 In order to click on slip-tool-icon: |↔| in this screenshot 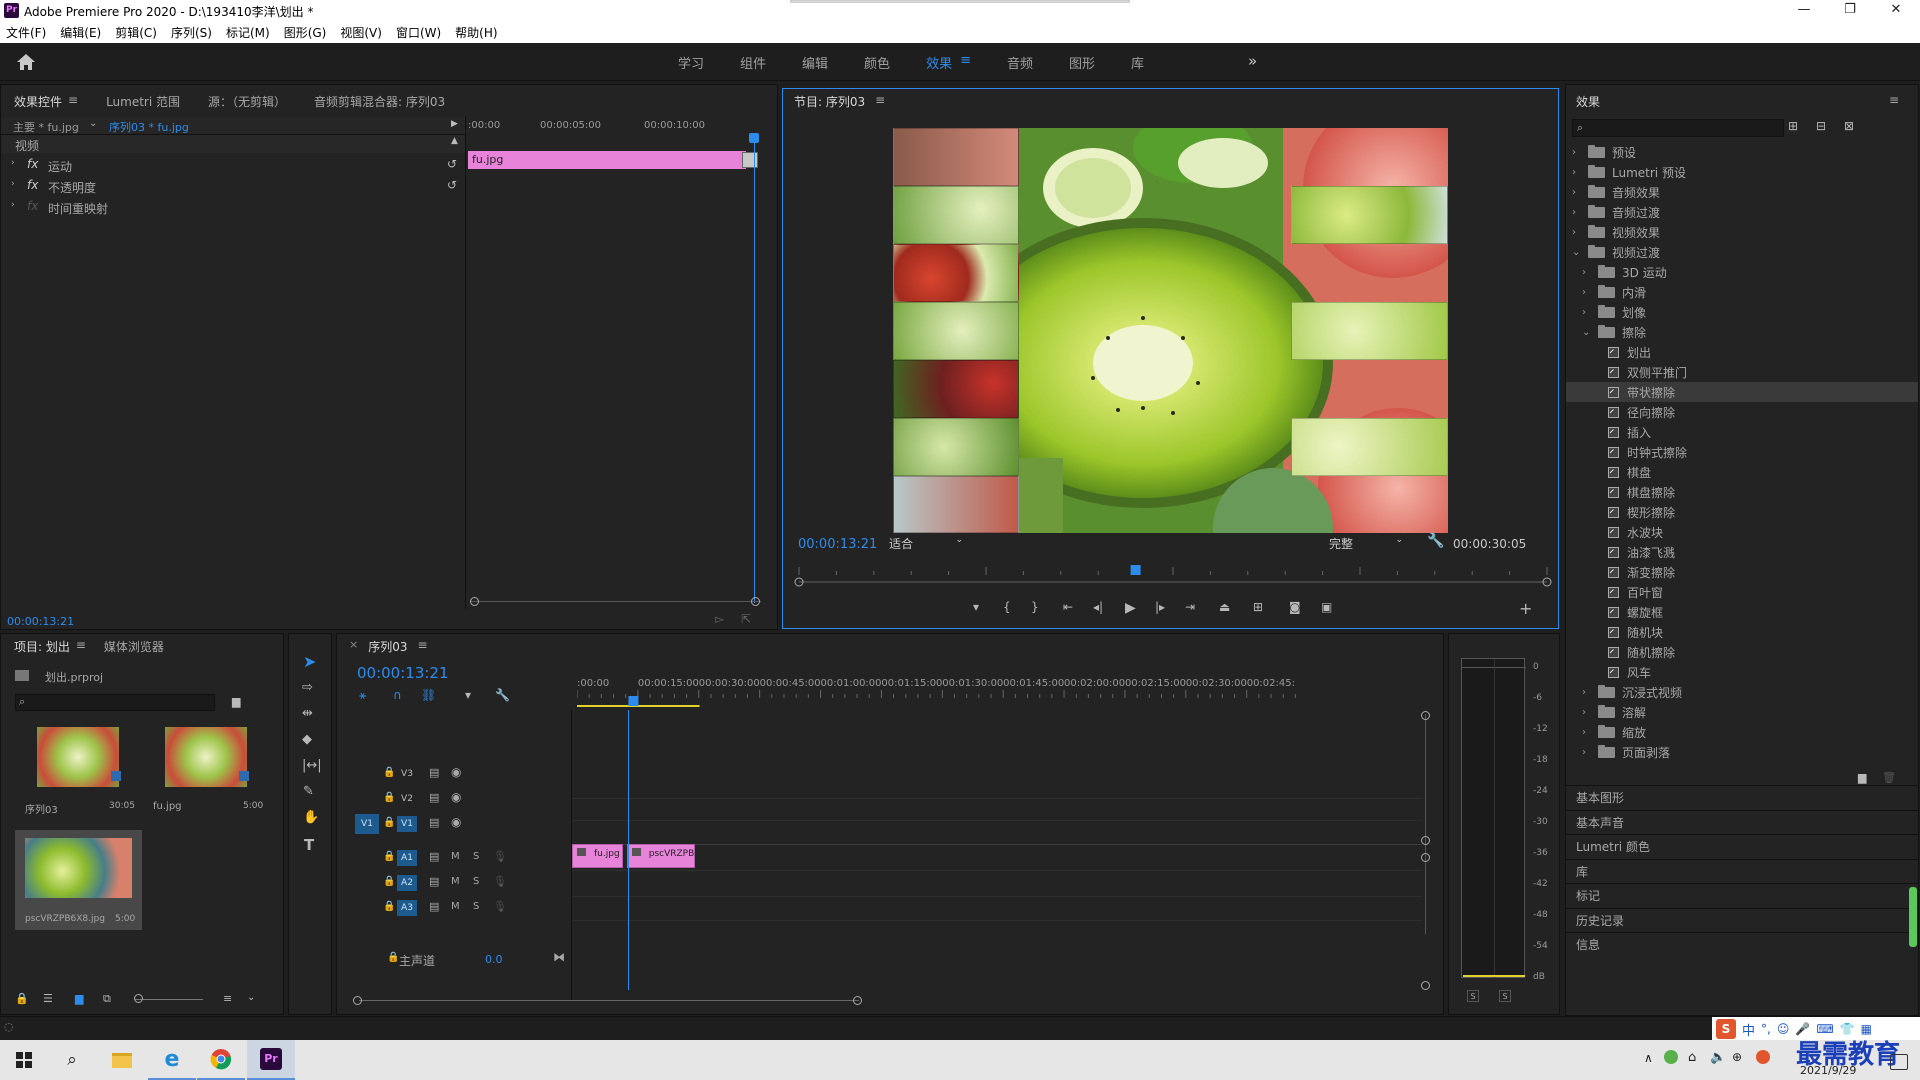, I will do `click(312, 765)`.